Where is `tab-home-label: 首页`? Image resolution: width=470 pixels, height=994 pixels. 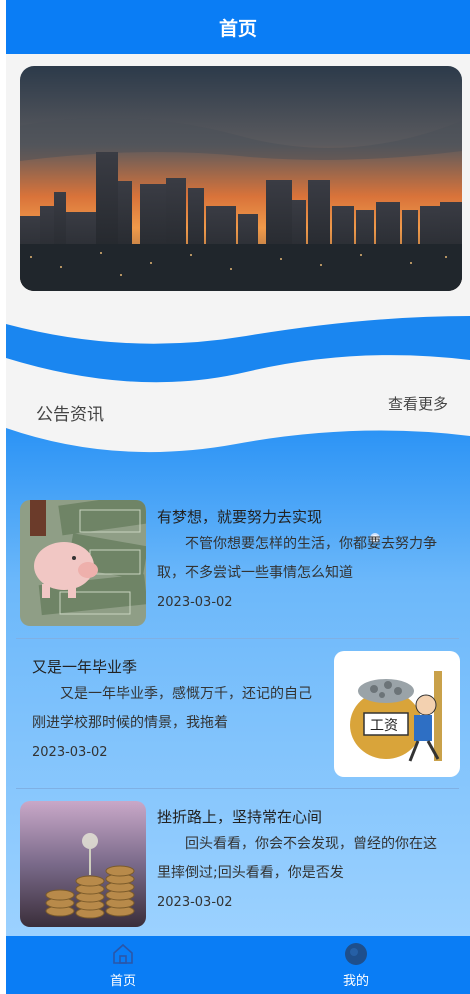 tab-home-label: 首页 is located at coordinates (122, 981).